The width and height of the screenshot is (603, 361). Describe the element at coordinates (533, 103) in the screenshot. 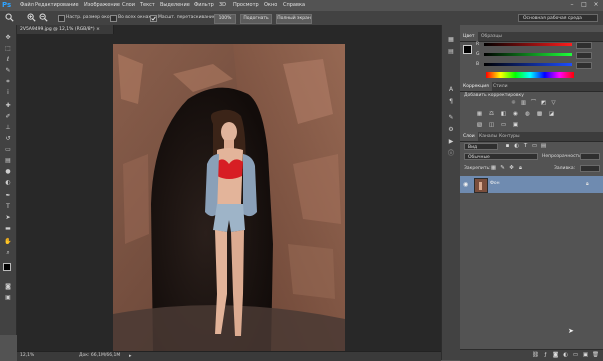

I see `curves-icon: ⌒` at that location.